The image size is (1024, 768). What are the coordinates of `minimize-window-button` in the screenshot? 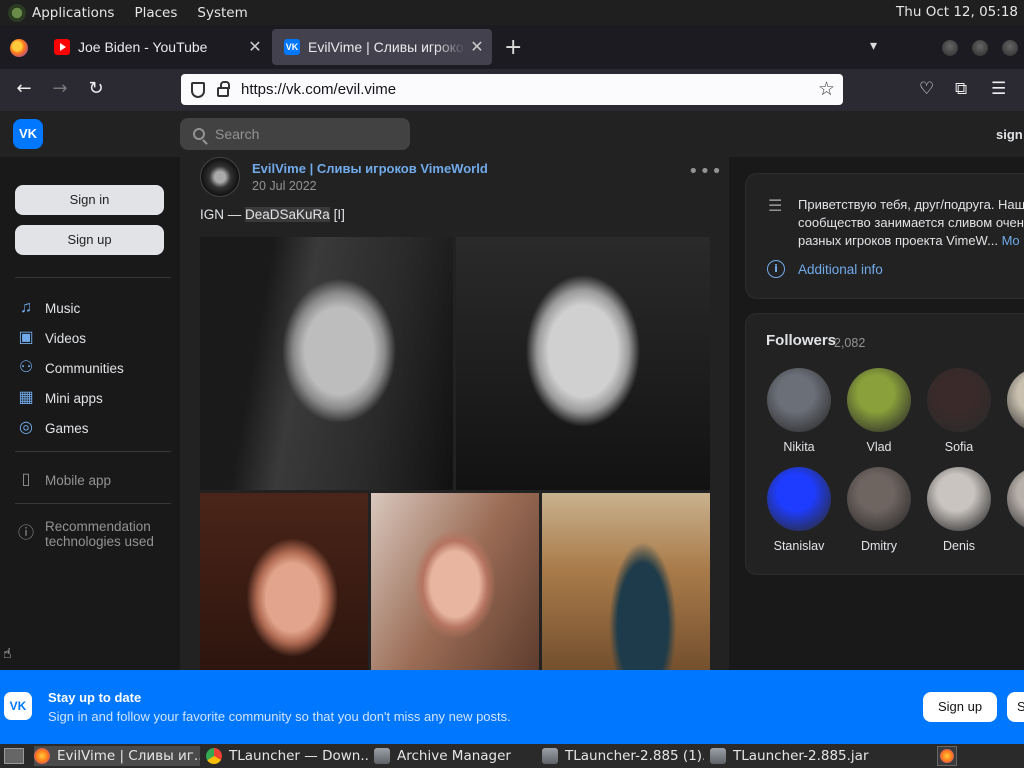 It's located at (950, 48).